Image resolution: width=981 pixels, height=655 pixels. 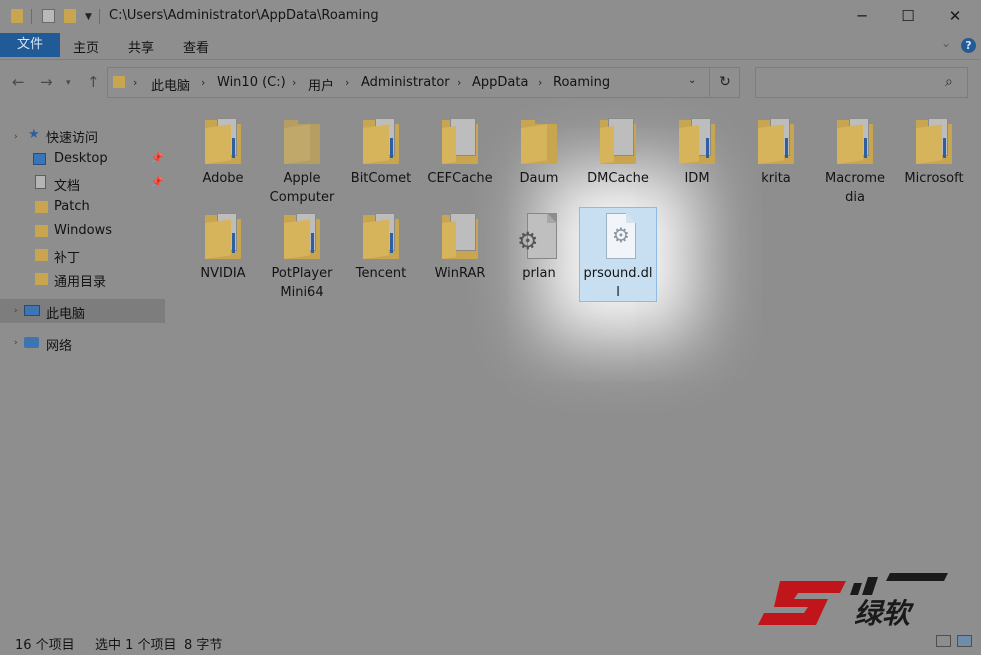 I want to click on folder-item: DMCache, so click(x=618, y=153).